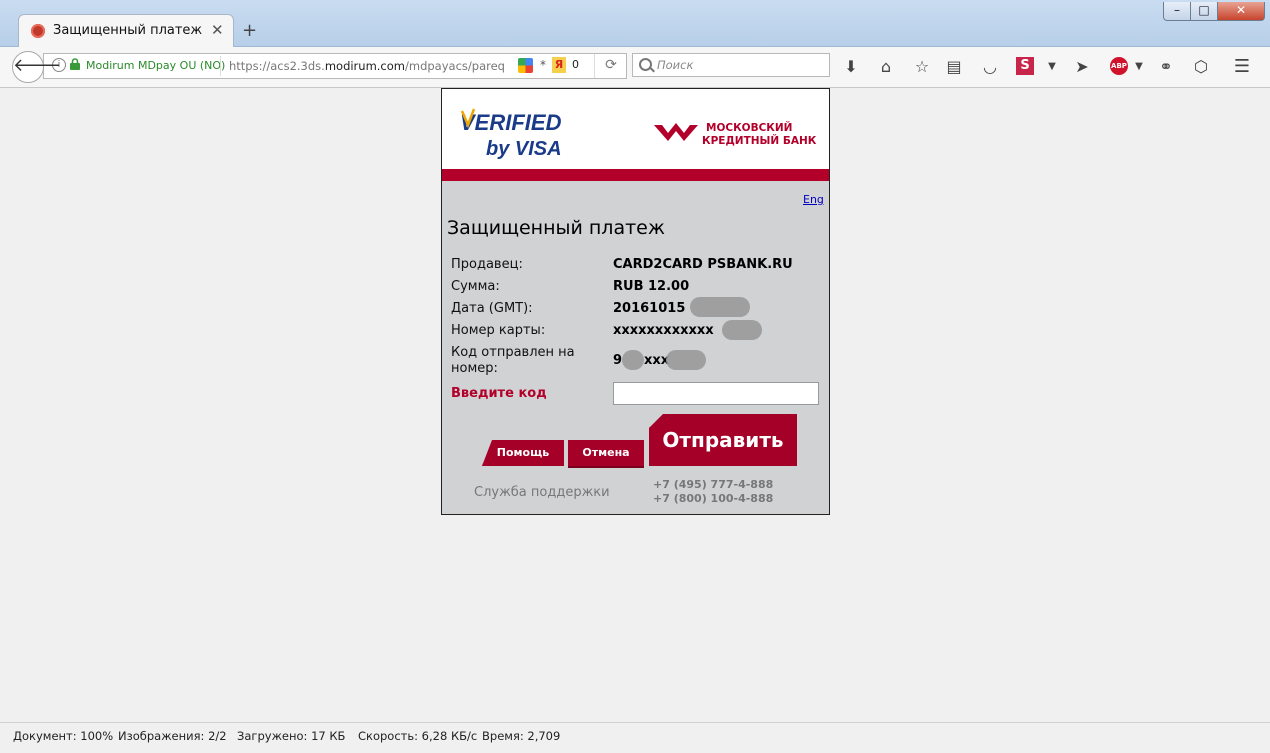 This screenshot has width=1270, height=753. Describe the element at coordinates (731, 65) in the screenshot. I see `search-bar: Поиск` at that location.